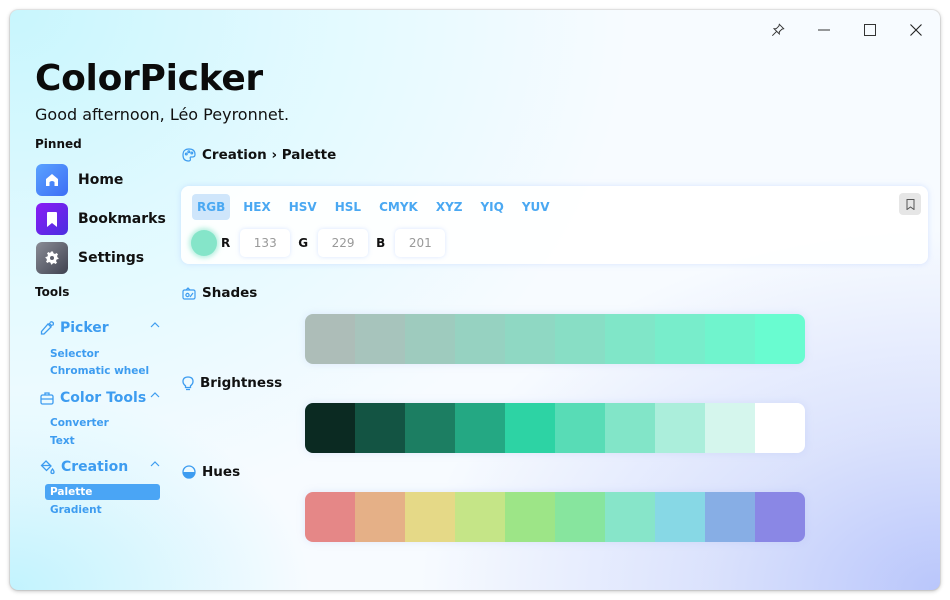 The image size is (950, 600). What do you see at coordinates (230, 293) in the screenshot?
I see `shades-title: Shades` at bounding box center [230, 293].